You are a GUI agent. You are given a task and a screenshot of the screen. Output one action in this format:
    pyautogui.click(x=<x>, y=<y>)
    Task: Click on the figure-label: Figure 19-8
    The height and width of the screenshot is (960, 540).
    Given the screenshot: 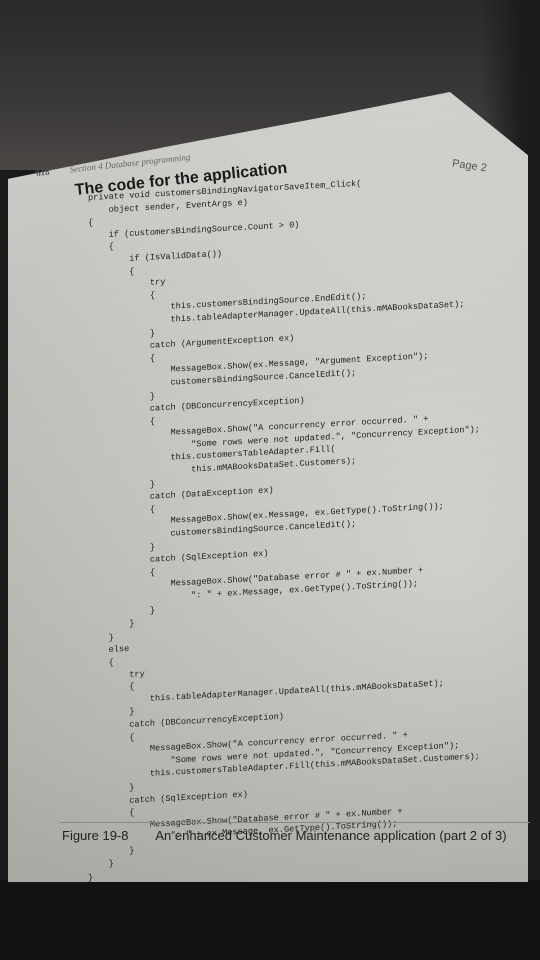 What is the action you would take?
    pyautogui.click(x=95, y=835)
    